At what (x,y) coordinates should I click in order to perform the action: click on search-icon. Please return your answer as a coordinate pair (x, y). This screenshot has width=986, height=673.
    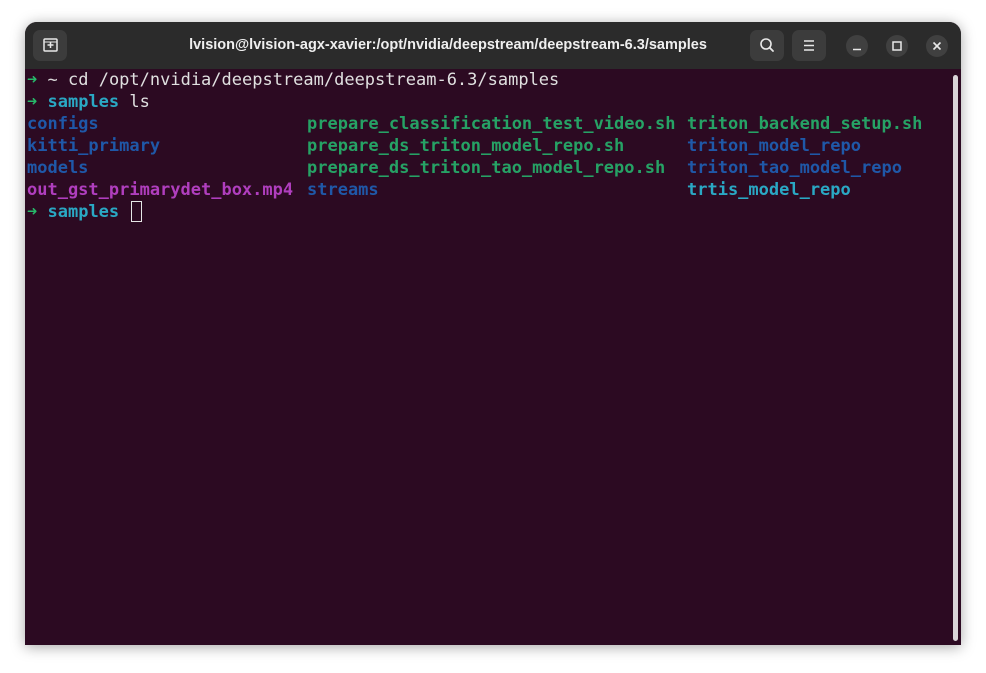
    Looking at the image, I should click on (767, 45).